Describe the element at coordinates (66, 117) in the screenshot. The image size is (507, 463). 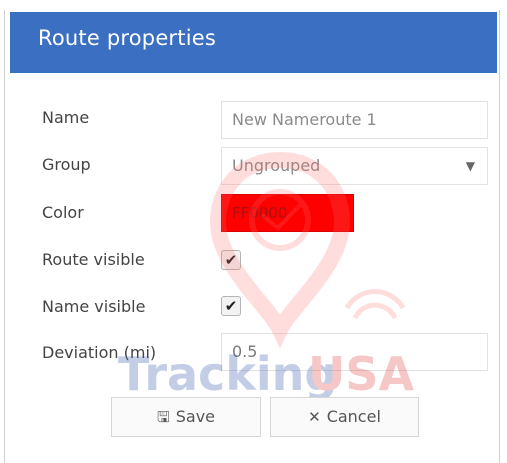
I see `name-label: Name` at that location.